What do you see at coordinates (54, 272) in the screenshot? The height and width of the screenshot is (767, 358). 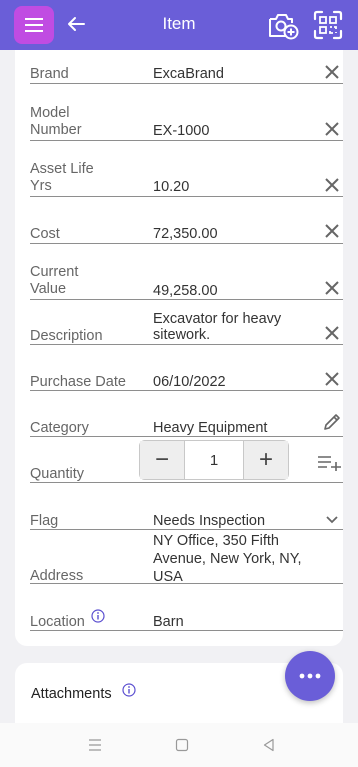 I see `current-value-label-line1: Current` at bounding box center [54, 272].